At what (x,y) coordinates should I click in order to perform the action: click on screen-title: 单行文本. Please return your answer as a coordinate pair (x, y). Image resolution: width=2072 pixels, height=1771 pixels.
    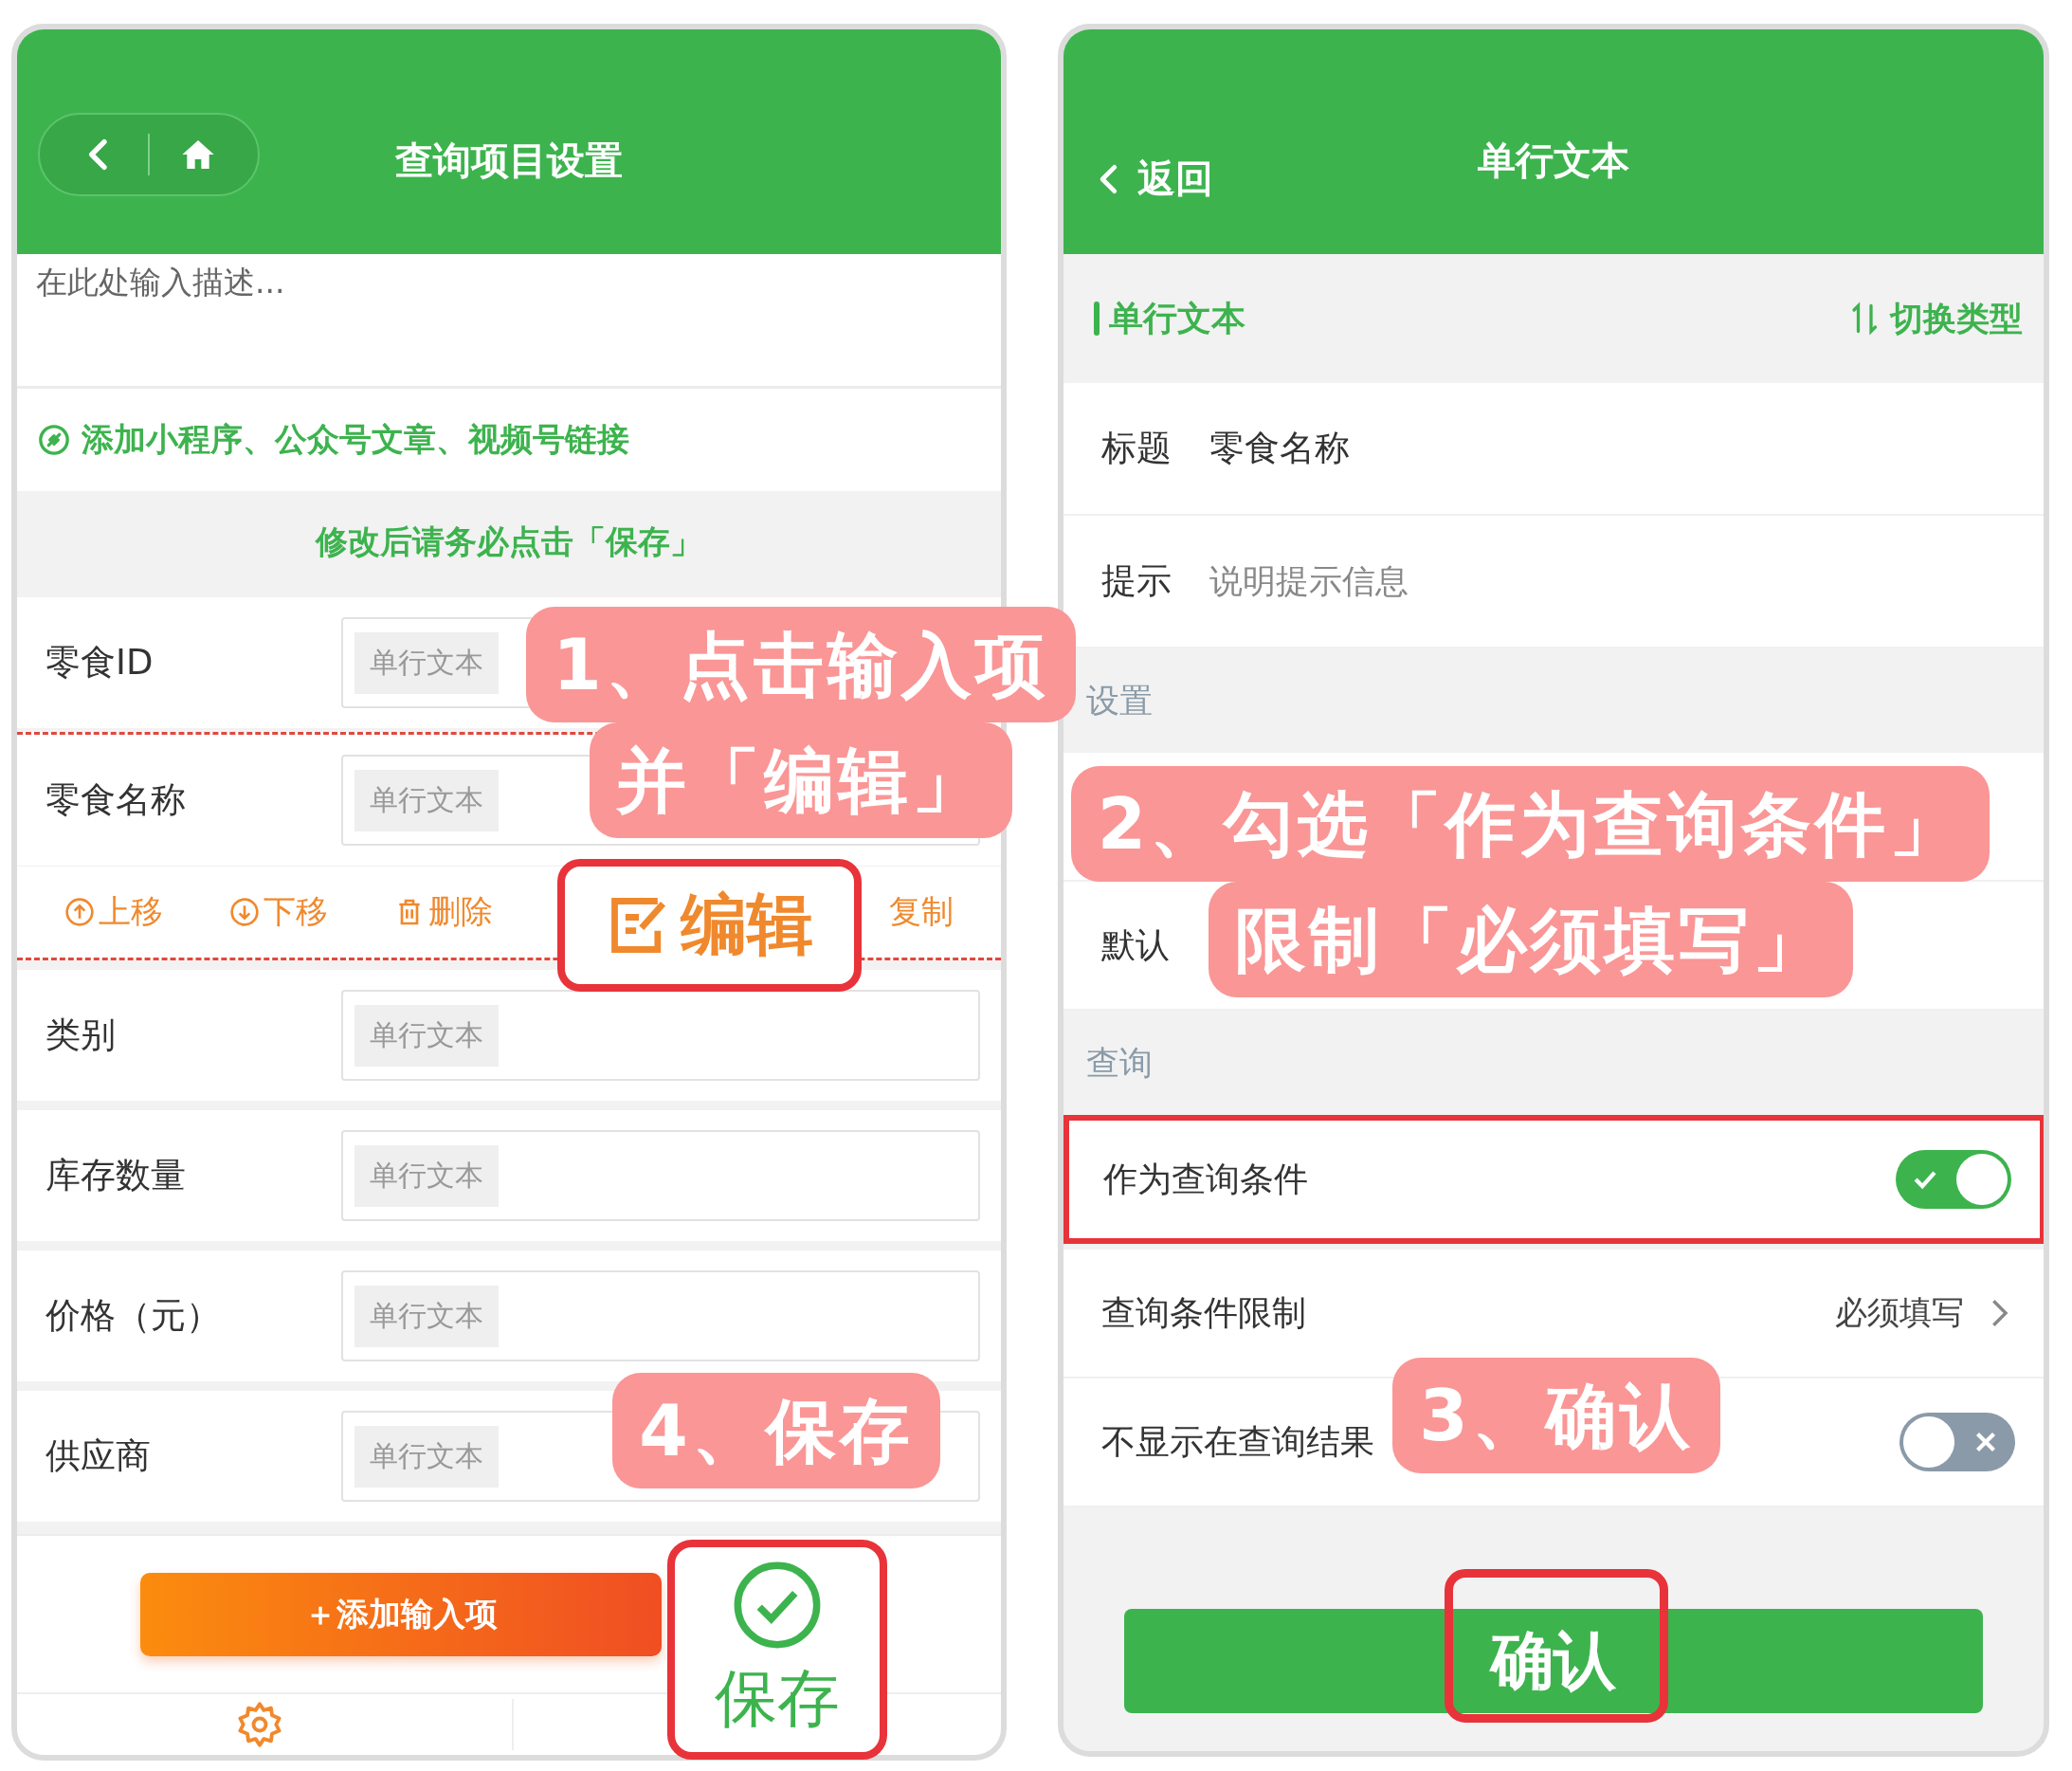
    Looking at the image, I should click on (1554, 161).